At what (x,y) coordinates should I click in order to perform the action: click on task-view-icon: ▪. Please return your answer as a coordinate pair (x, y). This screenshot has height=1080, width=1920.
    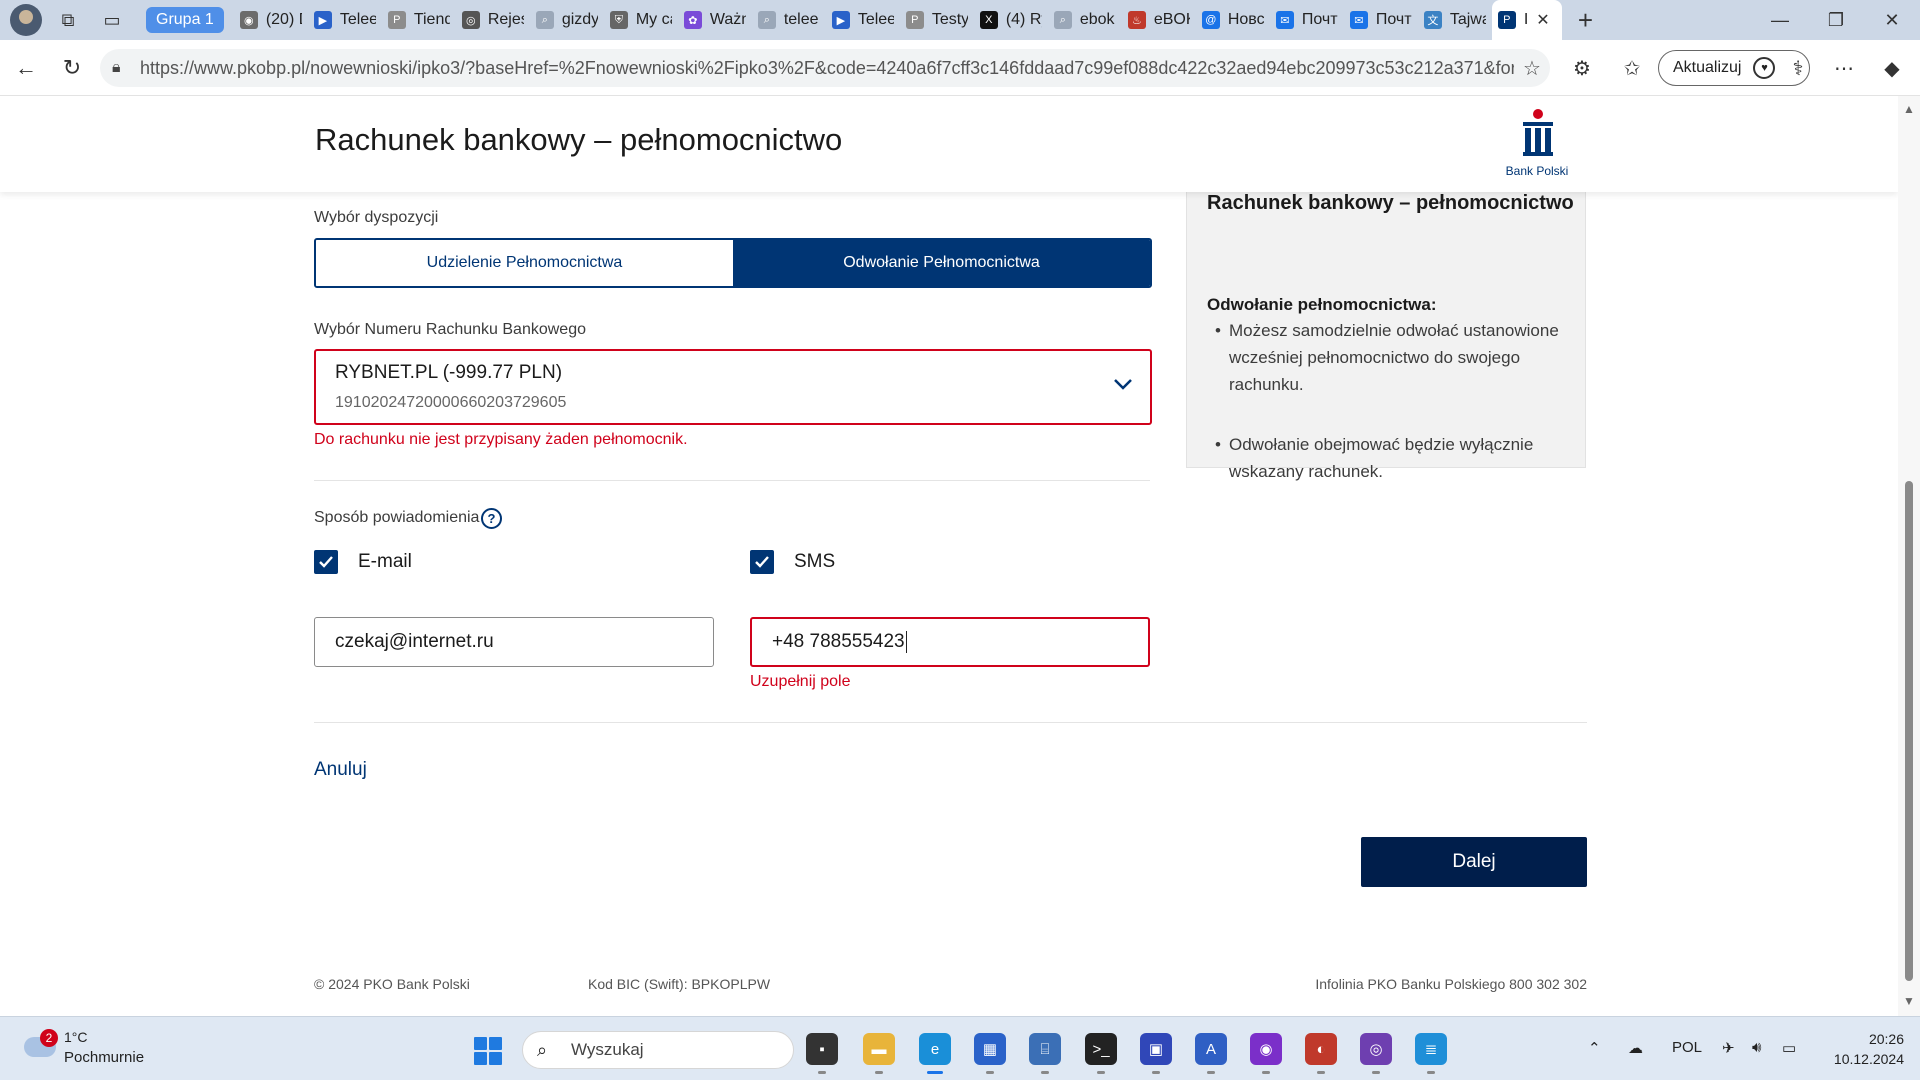
    Looking at the image, I should click on (822, 1053).